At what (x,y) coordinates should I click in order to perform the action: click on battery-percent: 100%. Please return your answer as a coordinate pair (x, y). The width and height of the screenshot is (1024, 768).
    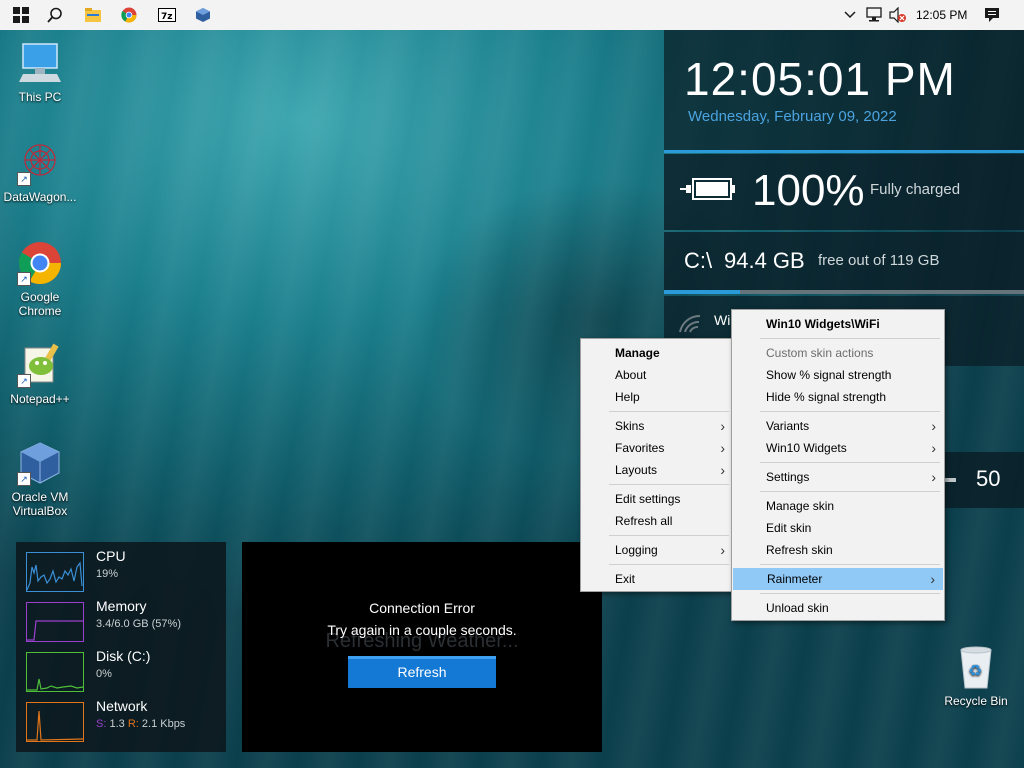
    Looking at the image, I should click on (808, 190).